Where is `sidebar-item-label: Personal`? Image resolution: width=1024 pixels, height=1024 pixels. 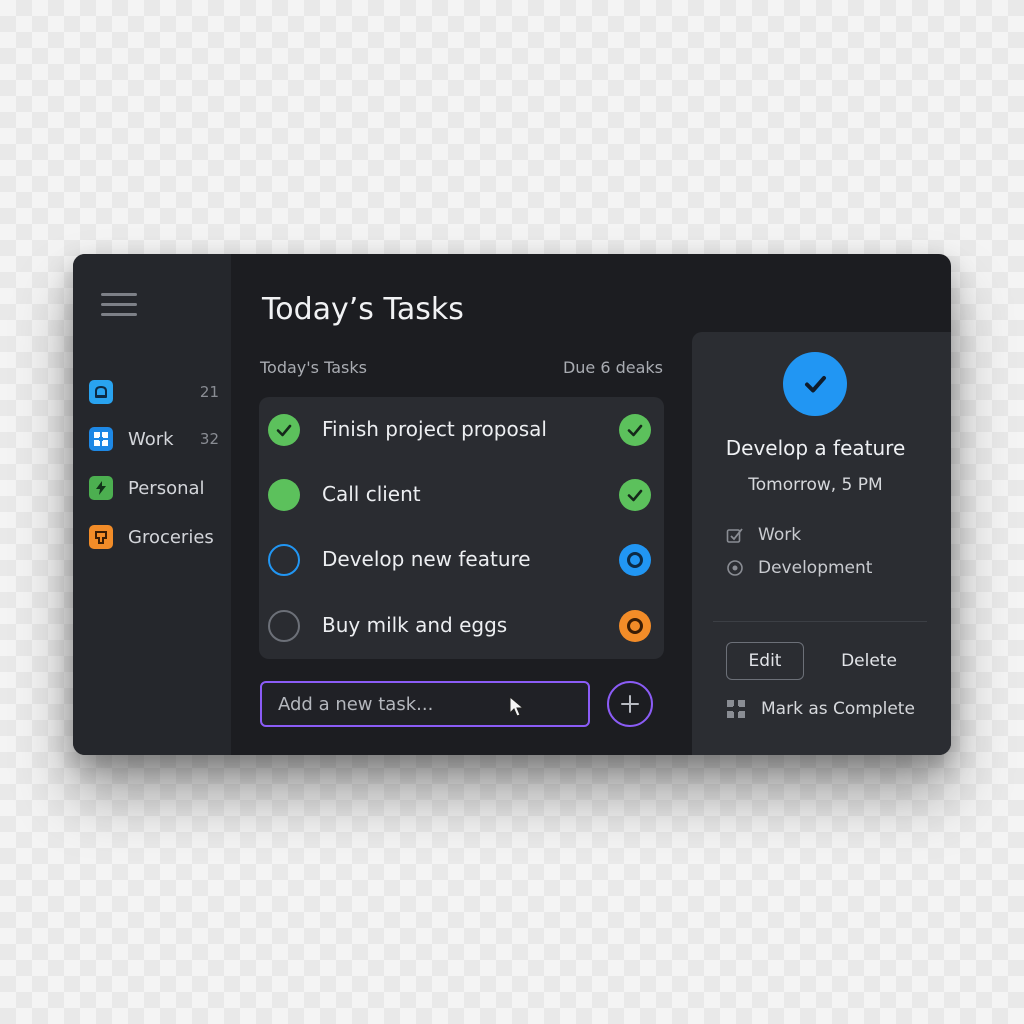 sidebar-item-label: Personal is located at coordinates (166, 488).